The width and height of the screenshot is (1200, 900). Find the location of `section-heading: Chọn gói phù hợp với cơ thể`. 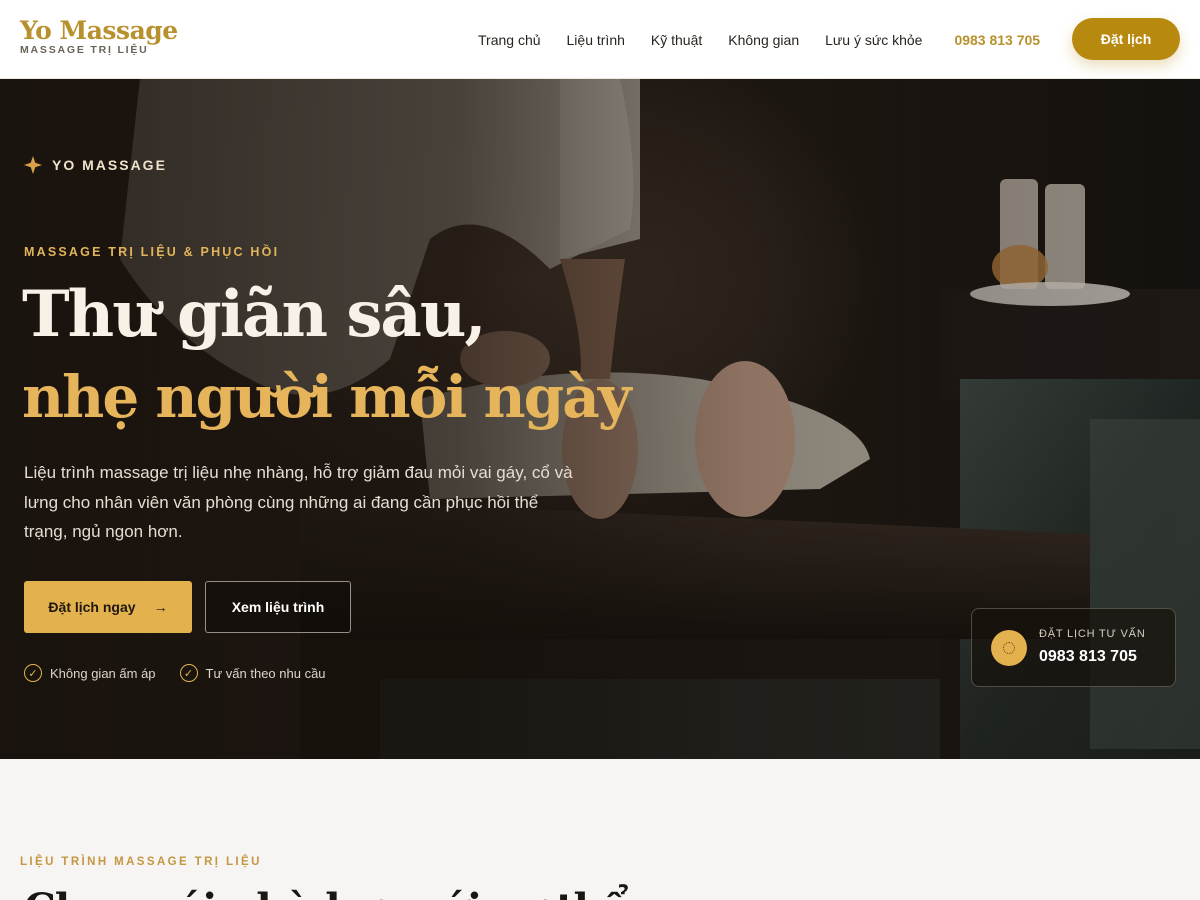

section-heading: Chọn gói phù hợp với cơ thể is located at coordinates (325, 892).